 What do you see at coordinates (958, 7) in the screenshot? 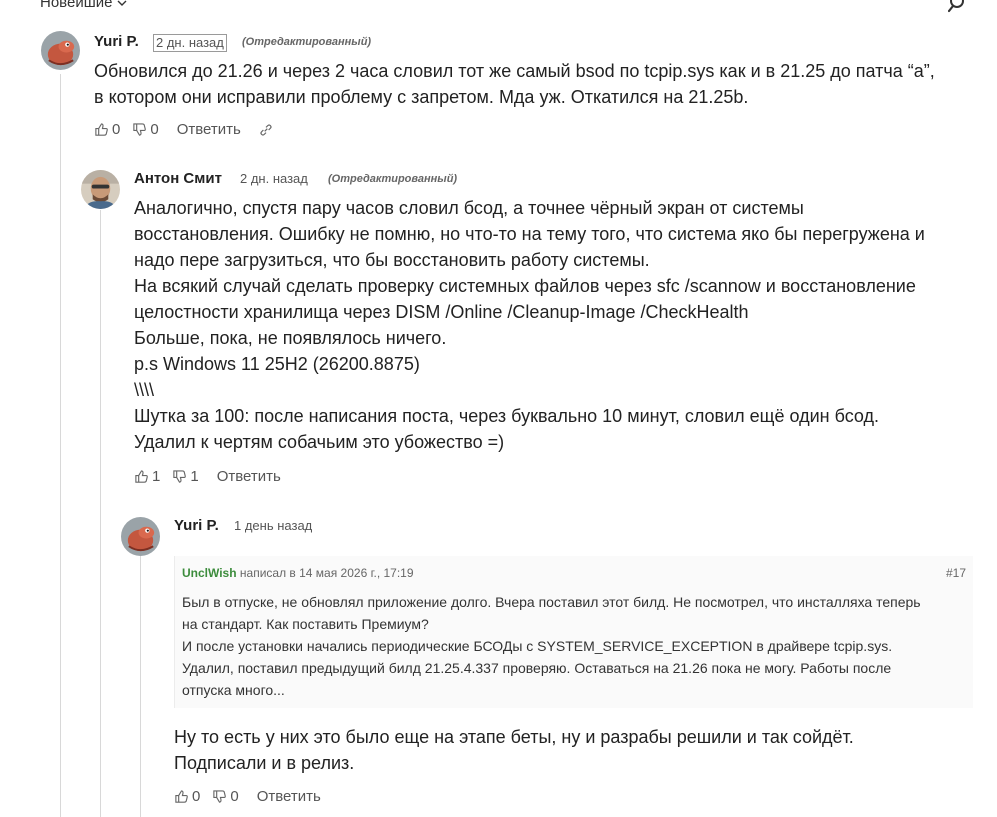
I see `search-icon` at bounding box center [958, 7].